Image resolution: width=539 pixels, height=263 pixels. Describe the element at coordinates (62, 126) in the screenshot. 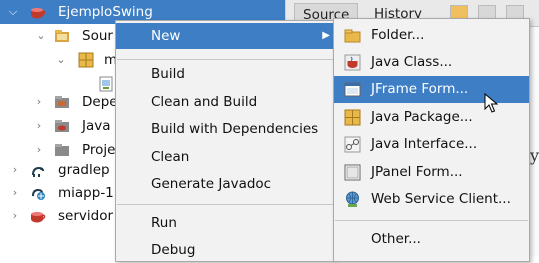

I see `java-folder-icon` at that location.